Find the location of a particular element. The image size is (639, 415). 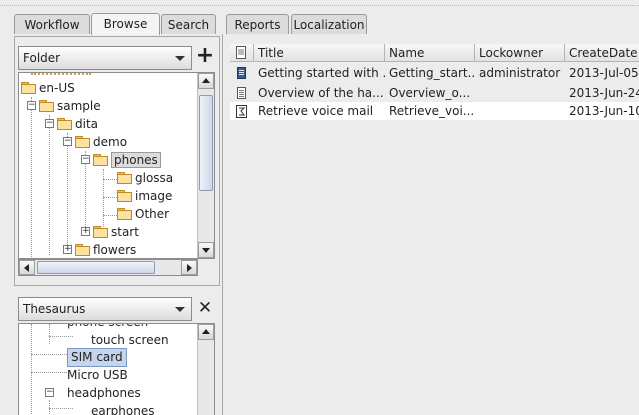

scroll-left-button is located at coordinates (27, 267).